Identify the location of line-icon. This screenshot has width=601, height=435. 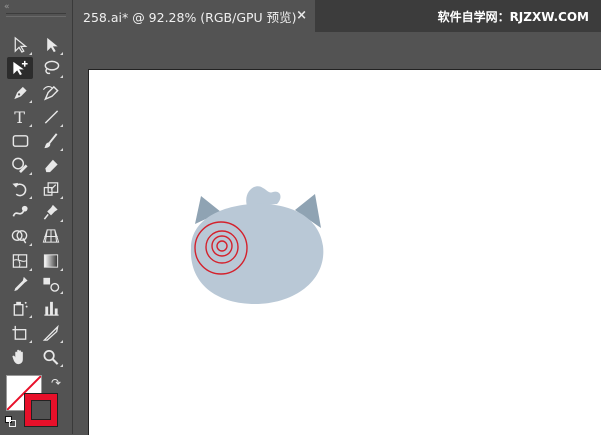
(51, 117).